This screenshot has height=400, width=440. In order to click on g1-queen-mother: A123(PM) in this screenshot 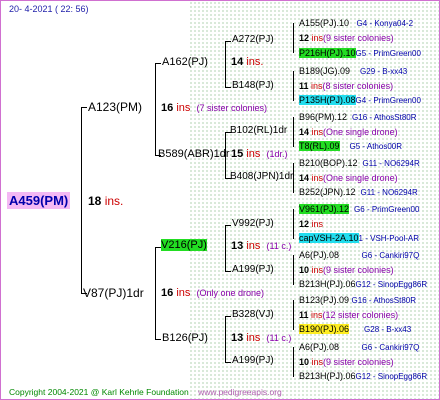, I will do `click(115, 107)`.